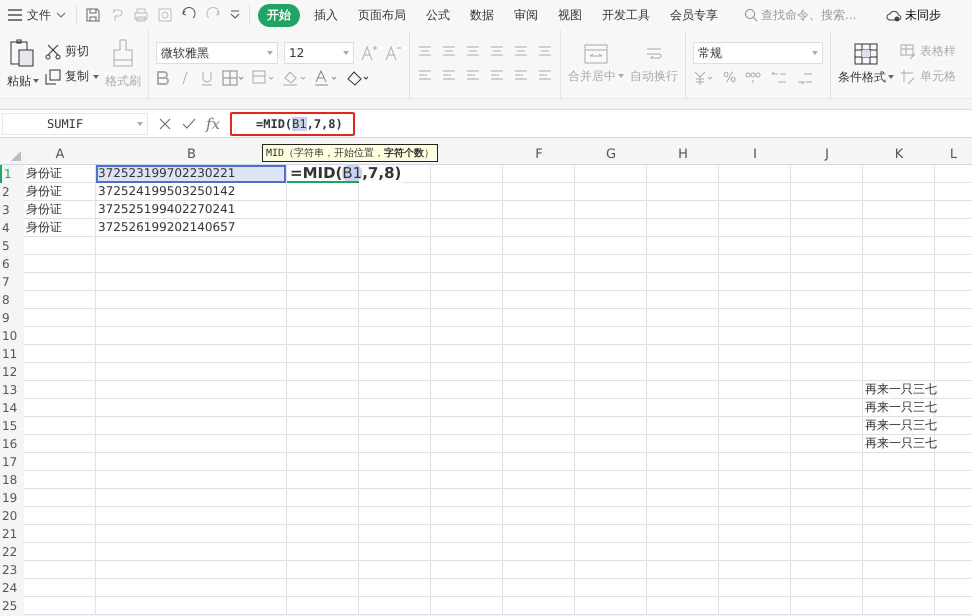  Describe the element at coordinates (294, 78) in the screenshot. I see `paint-bucket-icon` at that location.